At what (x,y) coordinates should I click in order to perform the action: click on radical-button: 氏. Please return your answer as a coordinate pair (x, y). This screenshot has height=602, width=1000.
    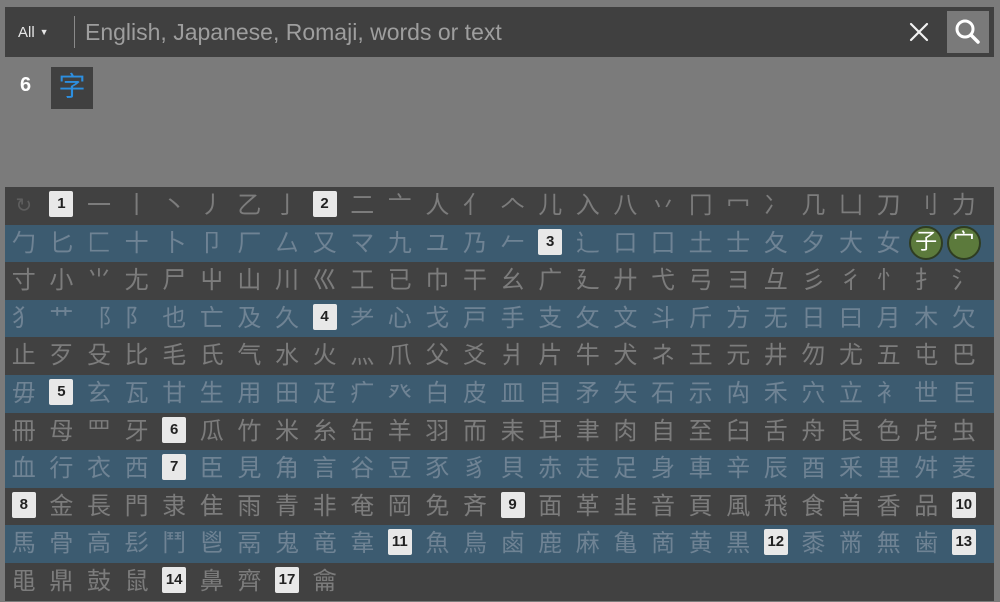
    Looking at the image, I should click on (212, 356).